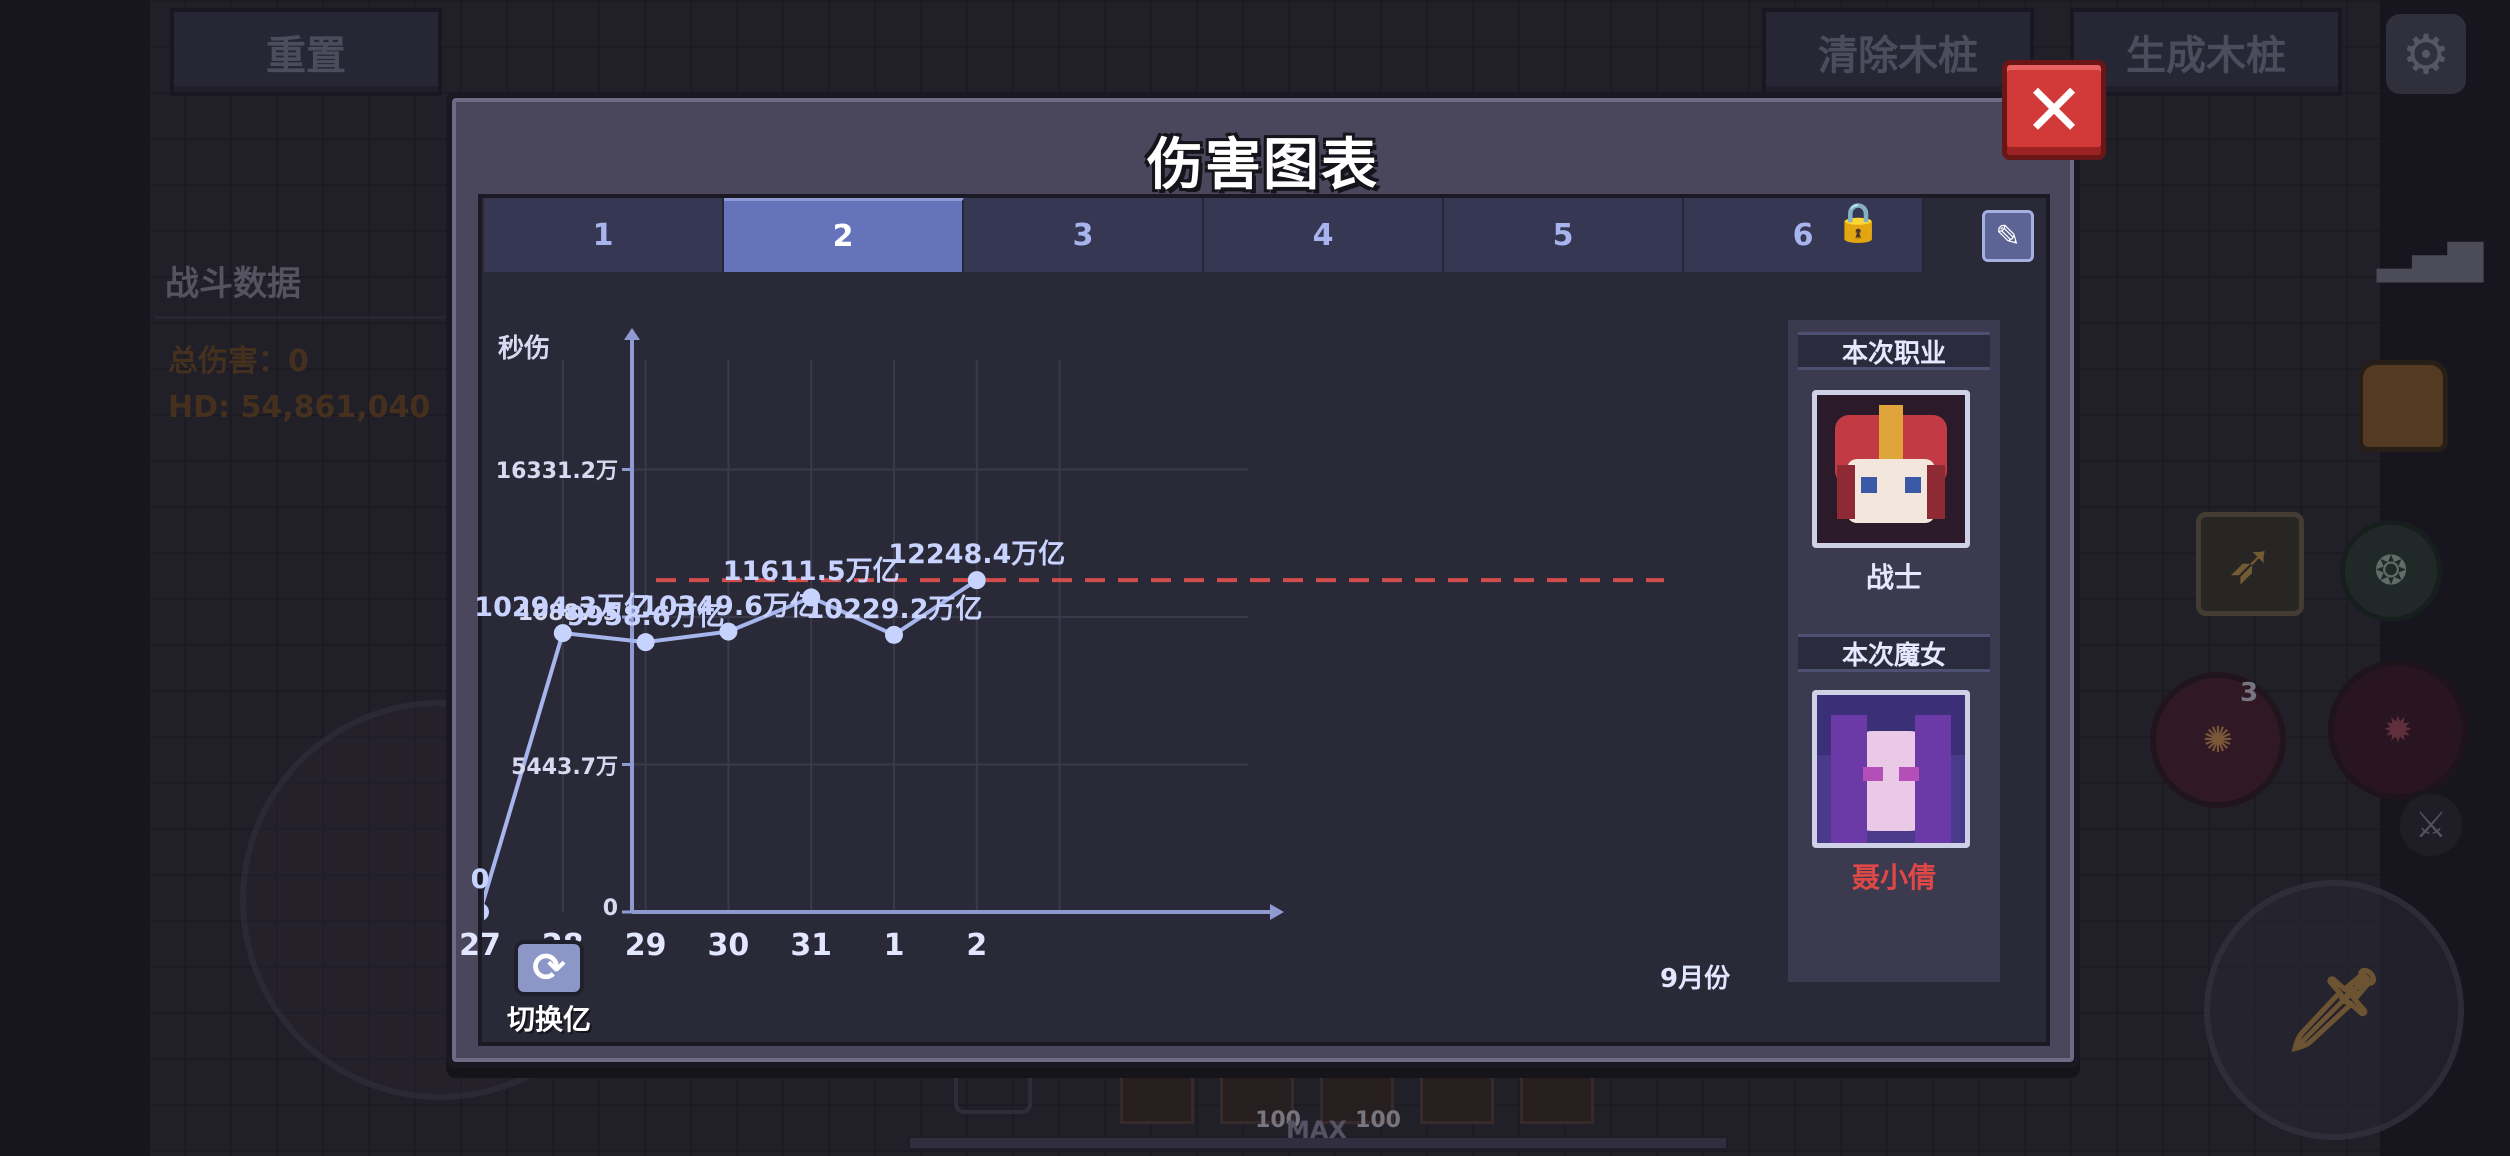 Image resolution: width=2510 pixels, height=1156 pixels. What do you see at coordinates (977, 555) in the screenshot?
I see `data-label: 12248.4万亿` at bounding box center [977, 555].